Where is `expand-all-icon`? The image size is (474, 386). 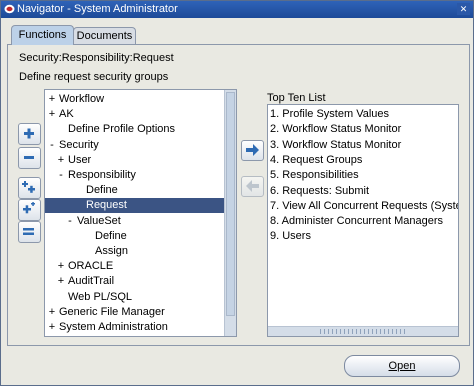 expand-all-icon is located at coordinates (28, 187).